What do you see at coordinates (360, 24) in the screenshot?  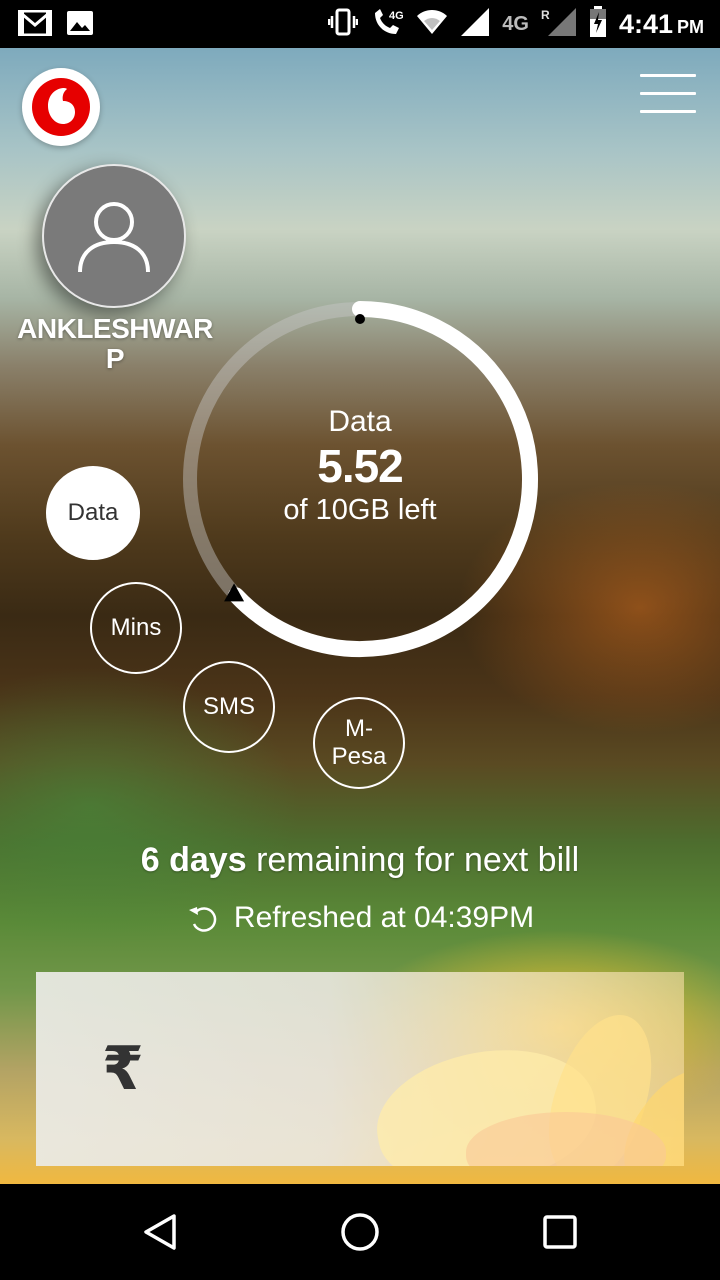 I see `status-bar: 4G 4G R 4:41 PM` at bounding box center [360, 24].